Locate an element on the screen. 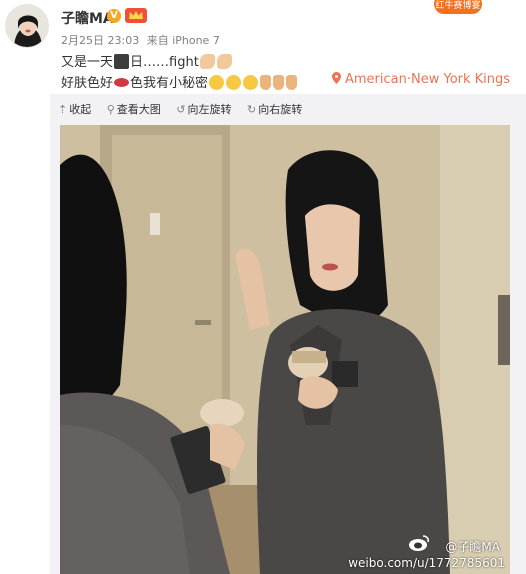 This screenshot has width=526, height=574. rotate-left-button: ↺ 向左旋转 is located at coordinates (203, 109).